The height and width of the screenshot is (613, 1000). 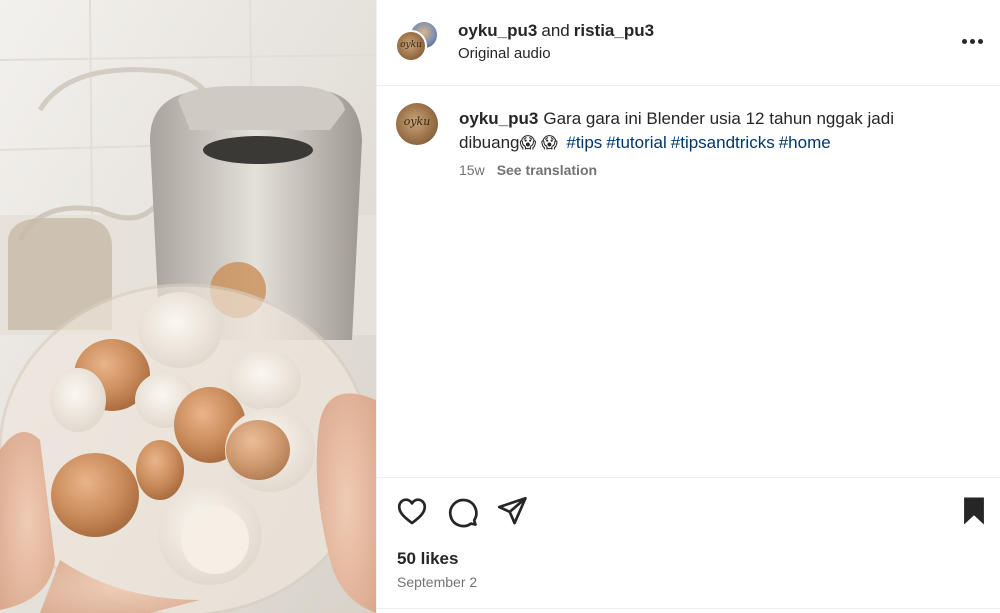 What do you see at coordinates (437, 582) in the screenshot?
I see `post-date: September 2` at bounding box center [437, 582].